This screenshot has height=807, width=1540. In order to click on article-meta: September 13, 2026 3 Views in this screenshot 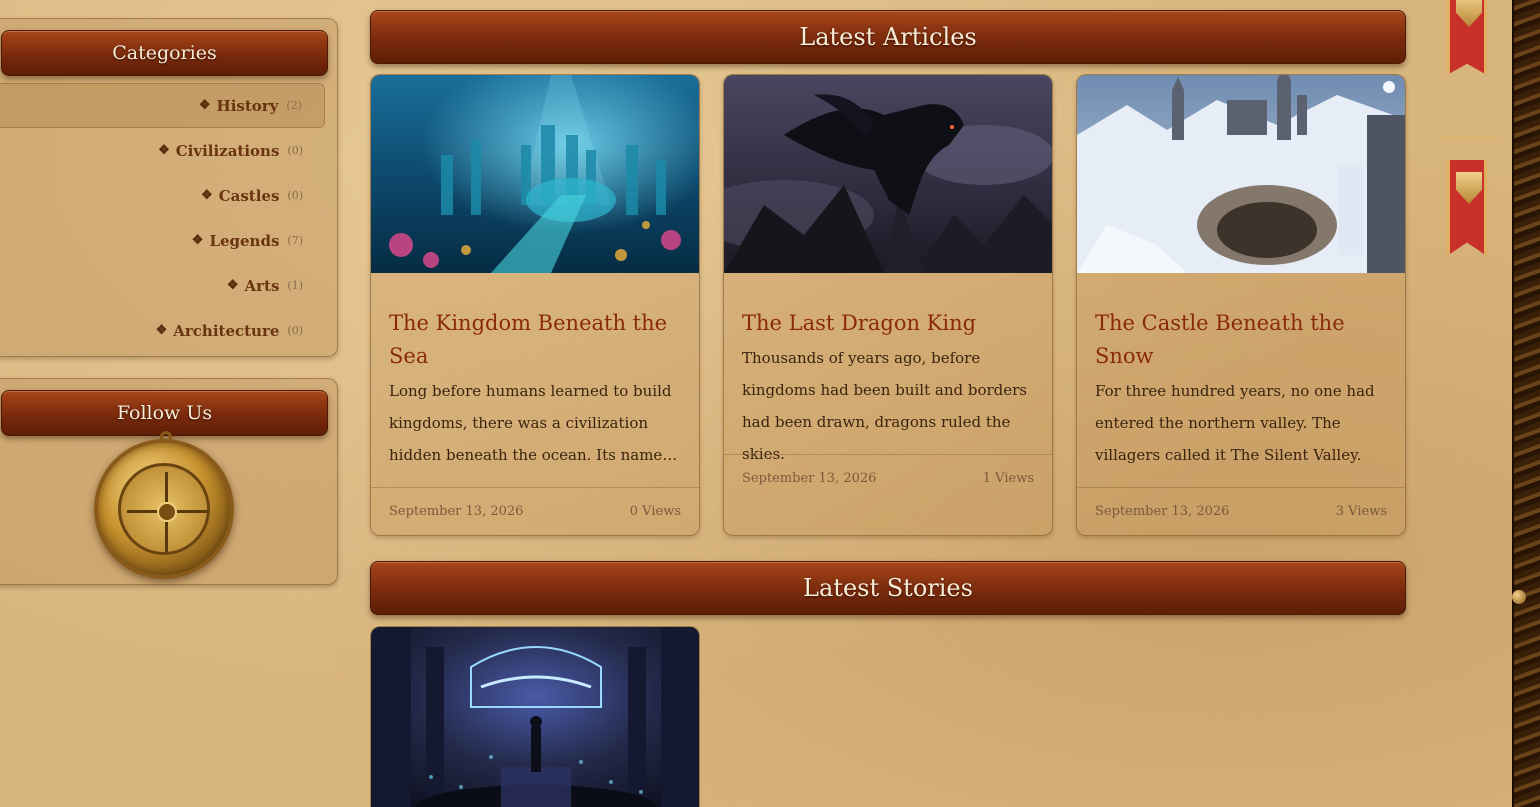, I will do `click(1241, 511)`.